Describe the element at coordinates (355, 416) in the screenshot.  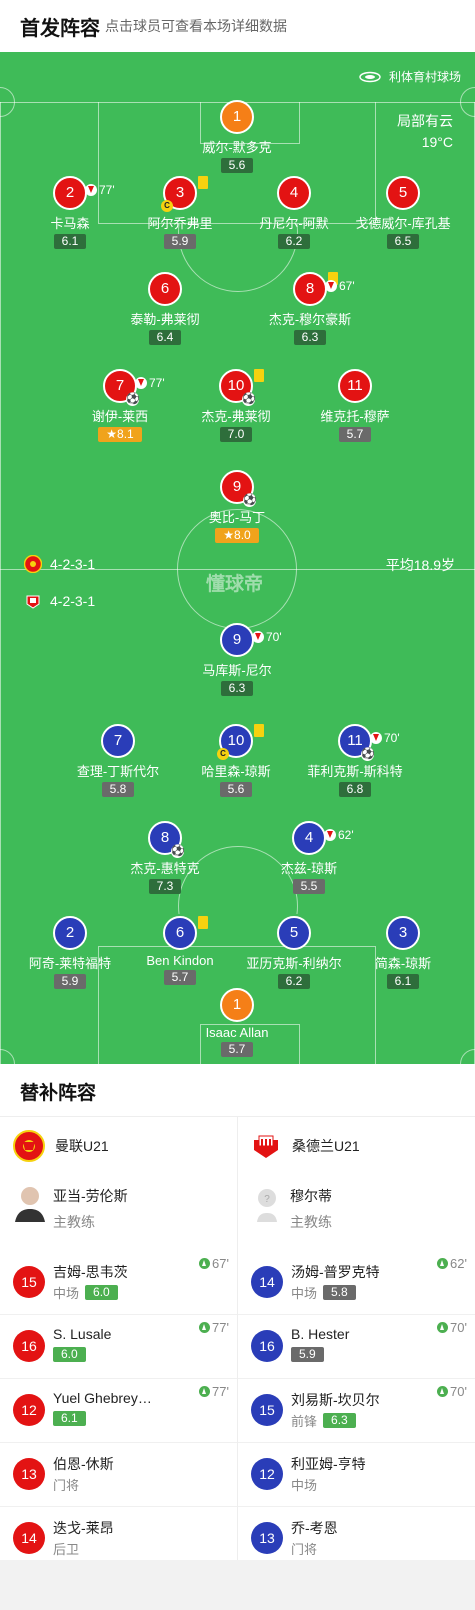
I see `player-name: 维克托-穆萨` at that location.